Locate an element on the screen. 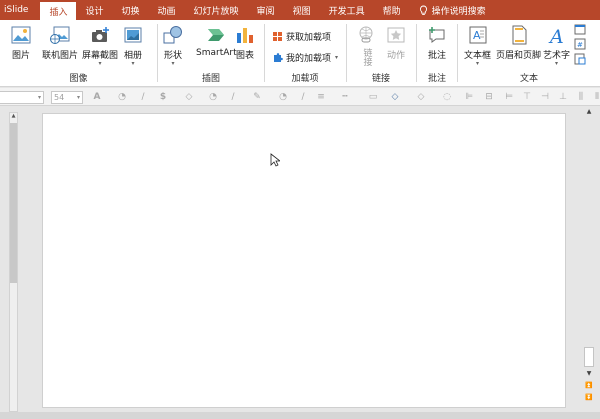 The height and width of the screenshot is (419, 600). tab-help: 帮助 is located at coordinates (392, 10).